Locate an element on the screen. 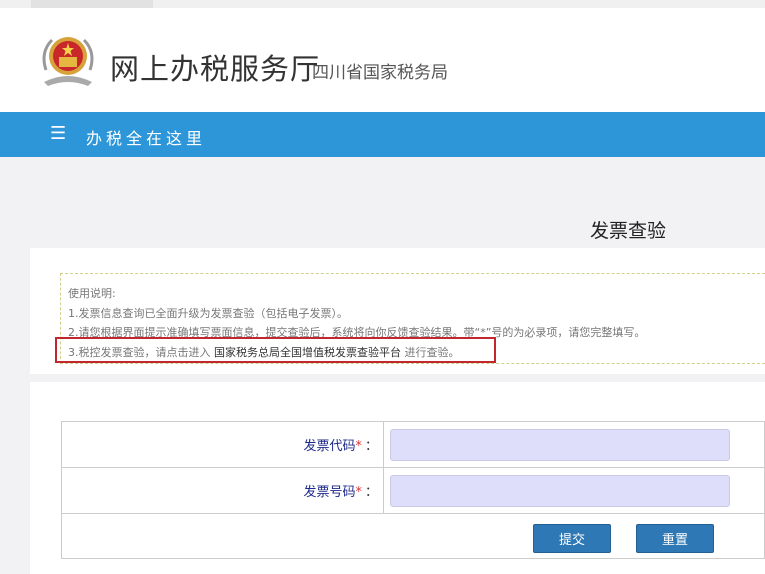 This screenshot has height=574, width=765. field-label: 发票号码*： is located at coordinates (222, 490).